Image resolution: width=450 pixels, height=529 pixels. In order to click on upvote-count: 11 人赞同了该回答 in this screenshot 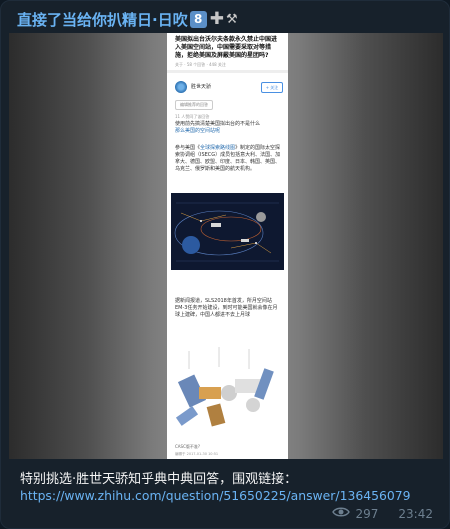, I will do `click(192, 116)`.